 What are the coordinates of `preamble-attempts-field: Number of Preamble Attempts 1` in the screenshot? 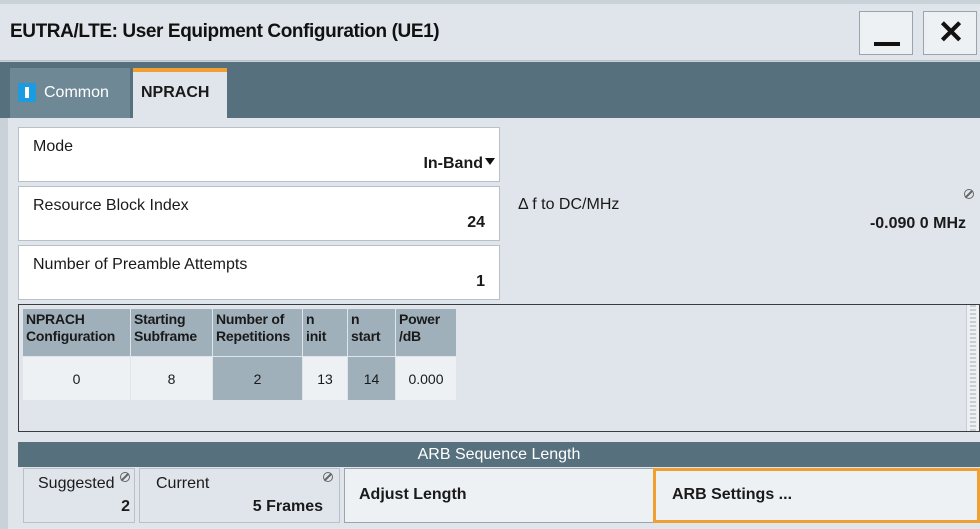 It's located at (259, 272).